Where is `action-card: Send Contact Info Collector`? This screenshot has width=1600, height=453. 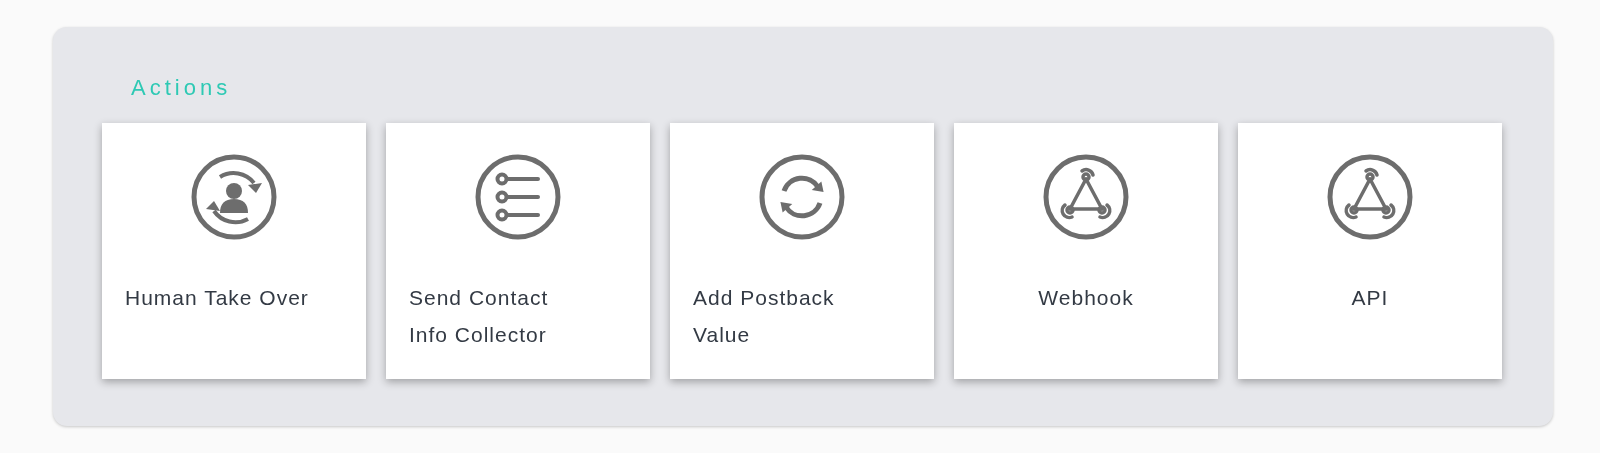
action-card: Send Contact Info Collector is located at coordinates (518, 251).